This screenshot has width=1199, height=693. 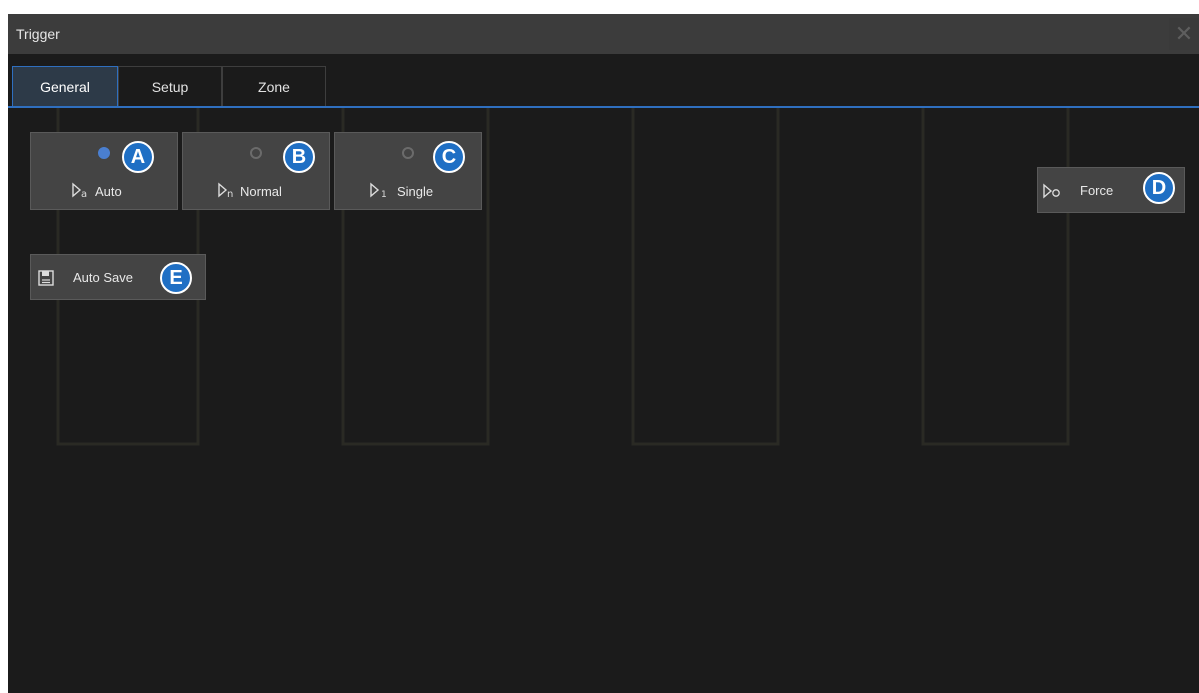 I want to click on svg-text: 1, so click(x=384, y=194).